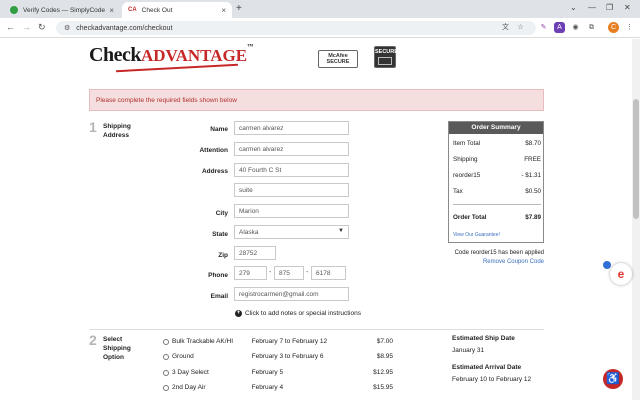 This screenshot has width=640, height=400. Describe the element at coordinates (385, 61) in the screenshot. I see `lock-icon` at that location.